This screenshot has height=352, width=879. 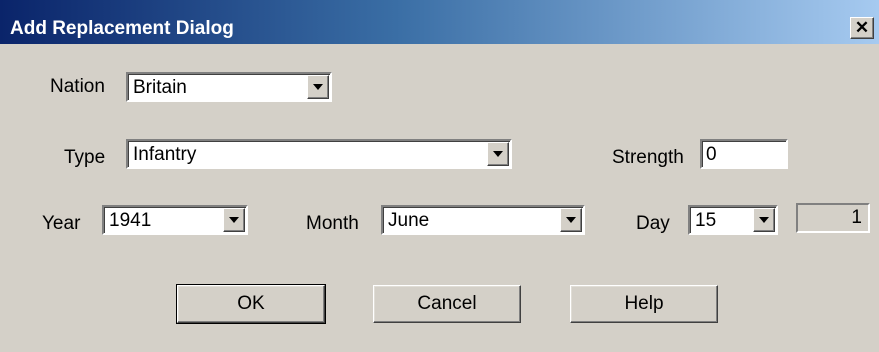 What do you see at coordinates (175, 220) in the screenshot?
I see `year-combobox: 1941` at bounding box center [175, 220].